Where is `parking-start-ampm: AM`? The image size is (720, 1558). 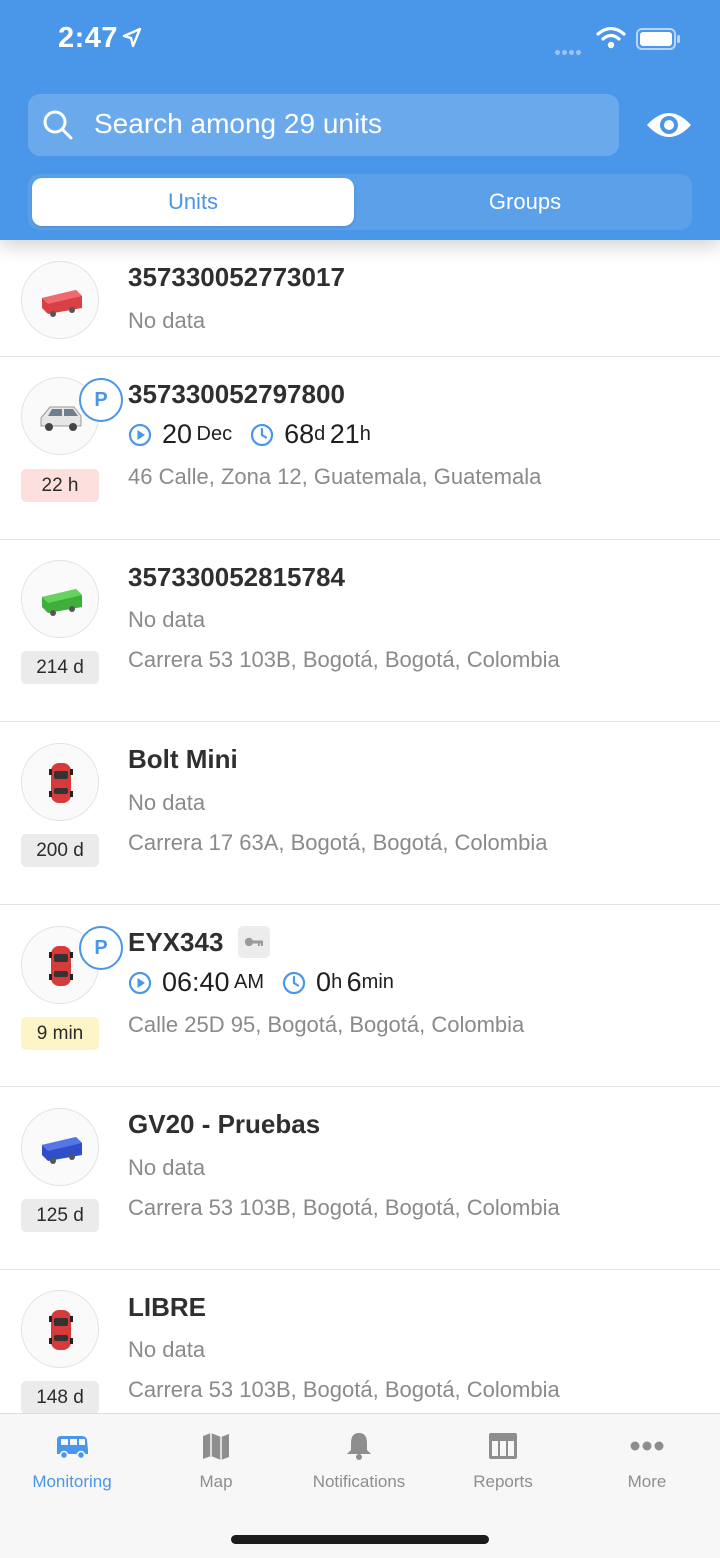 parking-start-ampm: AM is located at coordinates (249, 982).